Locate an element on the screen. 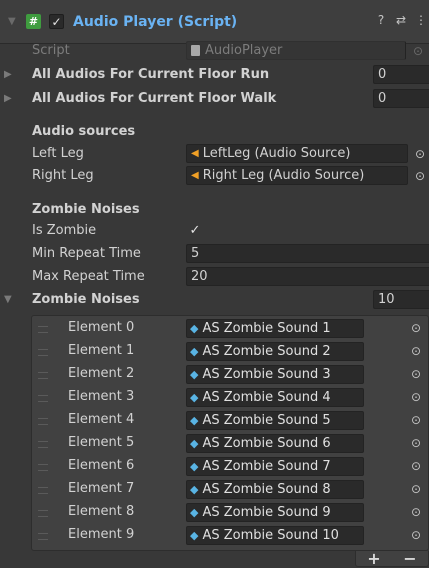 This screenshot has width=429, height=568. left-leg-value: LeftLeg (Audio Source) is located at coordinates (276, 153).